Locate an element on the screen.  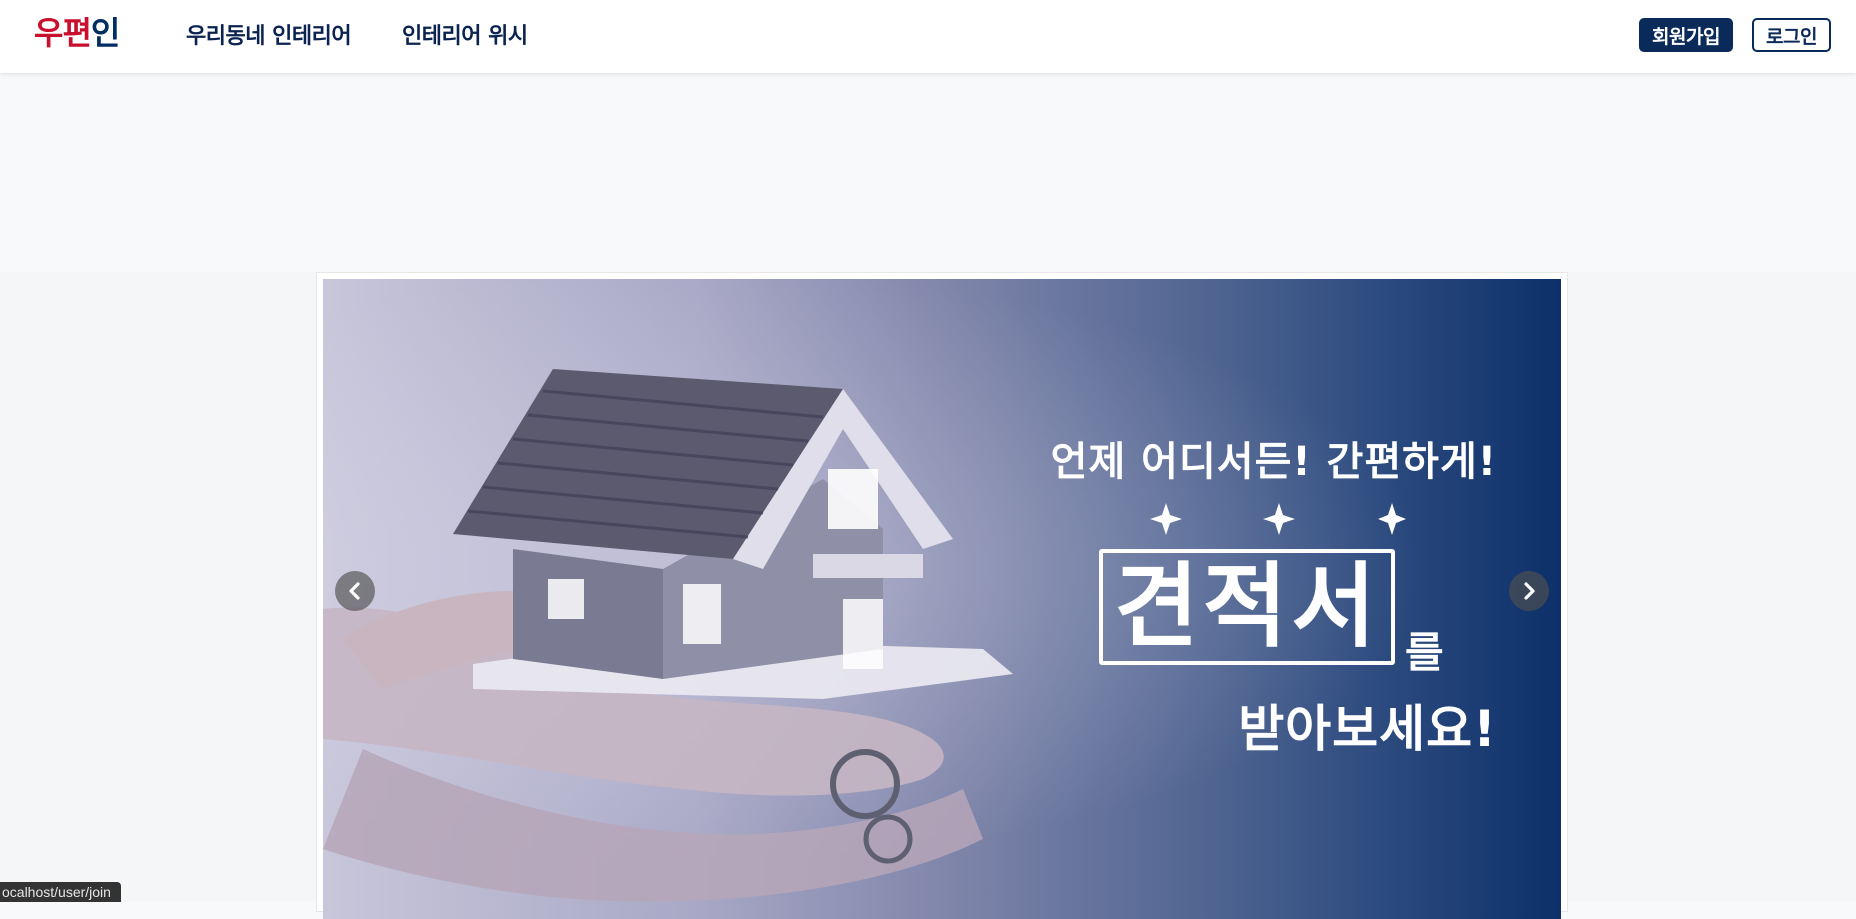
top-navigation-bar: 우편인 우리동네 인테리어 인테리어 위시 회원가입 로그인 is located at coordinates (928, 36).